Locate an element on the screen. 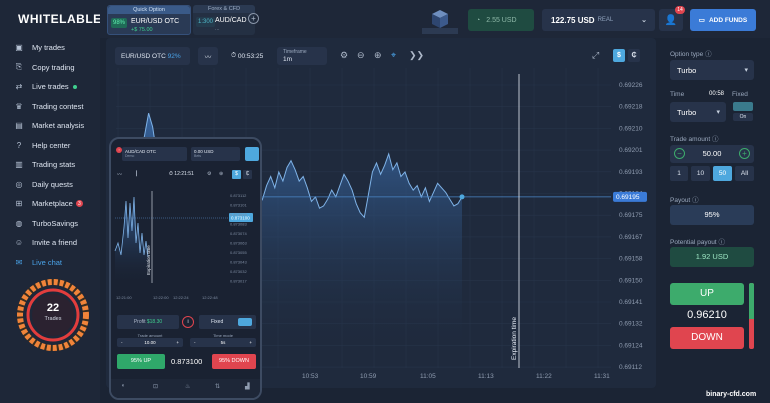 The height and width of the screenshot is (403, 770). phone-asset-select: AUD/CAD OTC Demo is located at coordinates (154, 154).